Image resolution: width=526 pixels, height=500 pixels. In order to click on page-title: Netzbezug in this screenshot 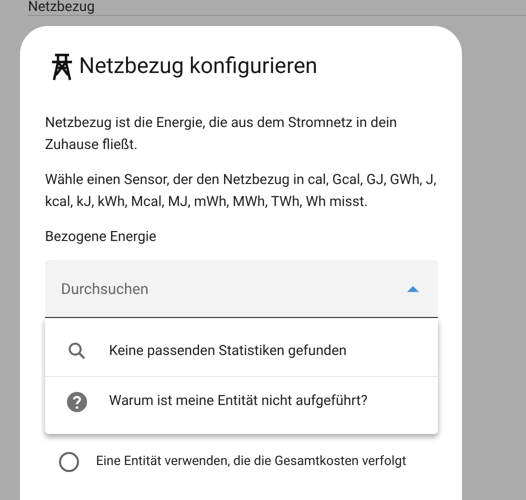, I will do `click(61, 7)`.